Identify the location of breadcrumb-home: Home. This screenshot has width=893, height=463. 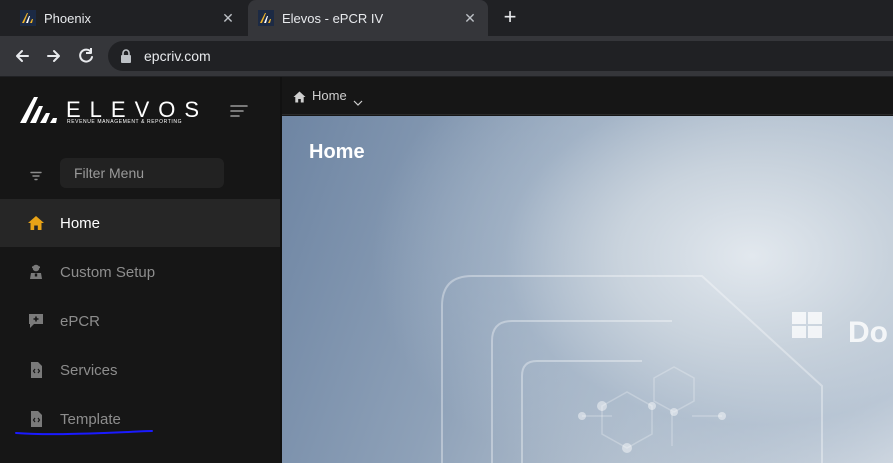
(329, 95).